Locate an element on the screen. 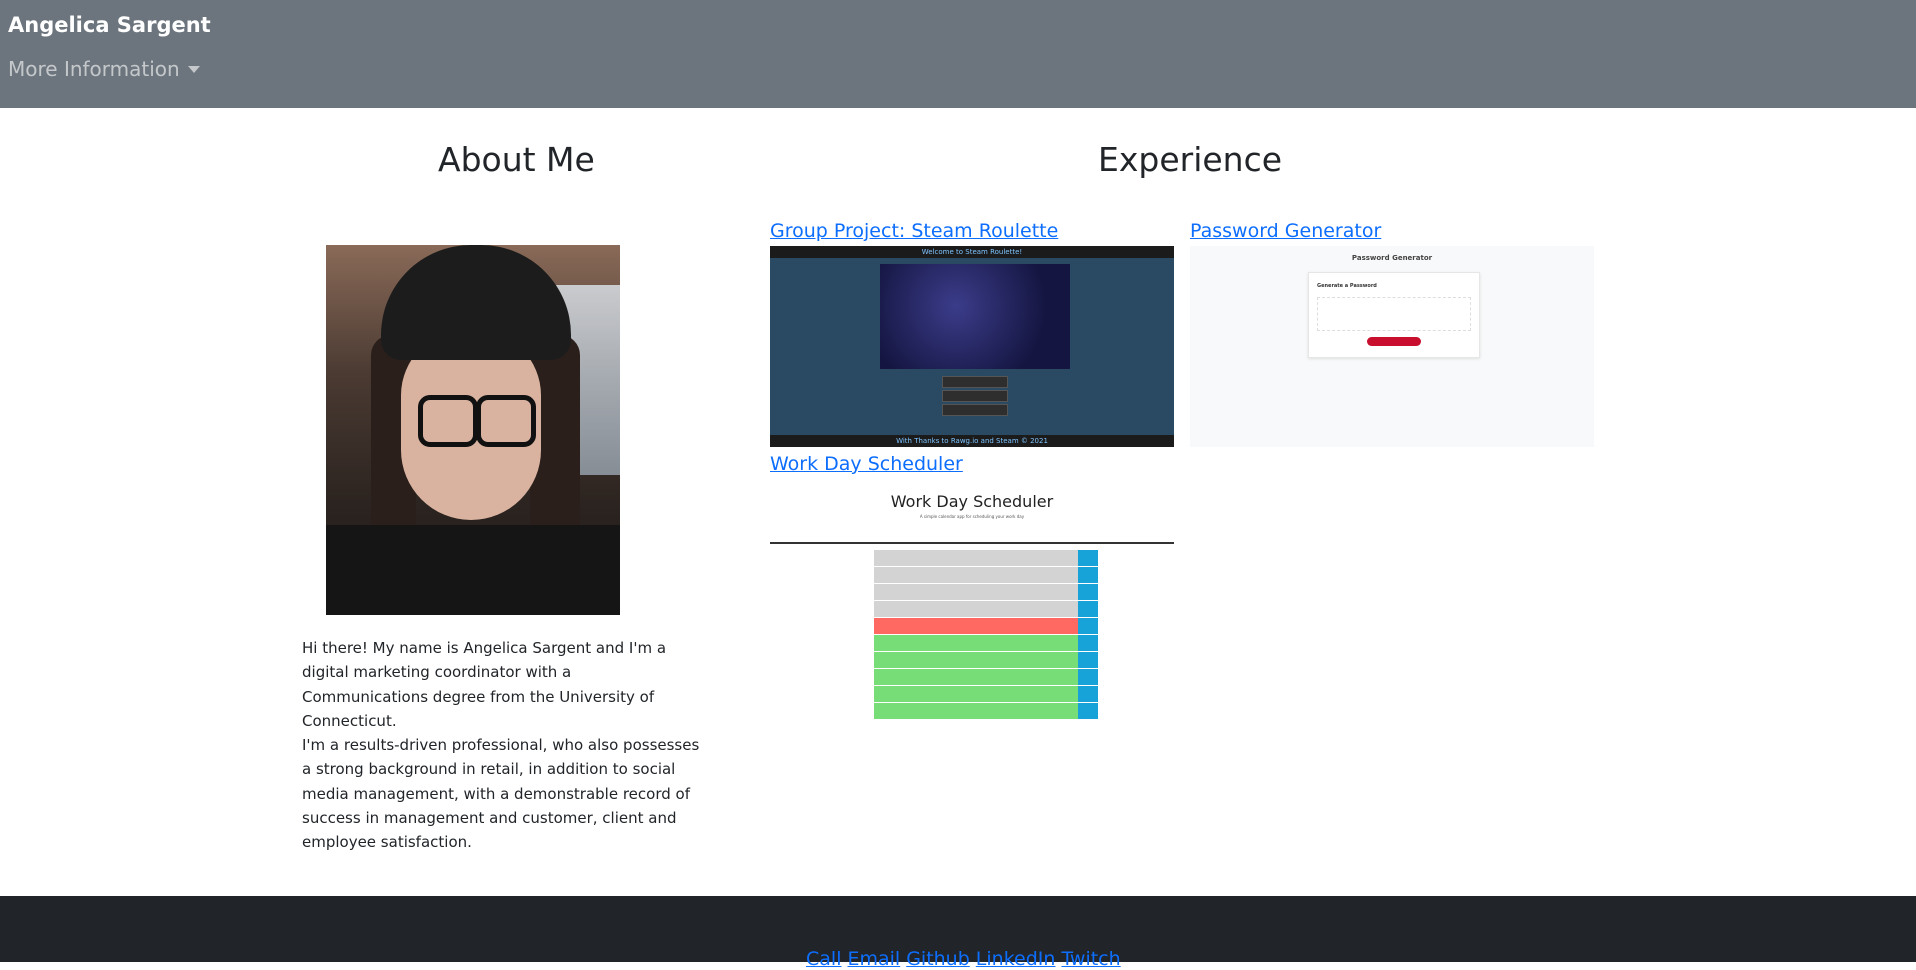 The width and height of the screenshot is (1916, 970). footer-links: Call Email Github LinkedIn Twitch is located at coordinates (963, 959).